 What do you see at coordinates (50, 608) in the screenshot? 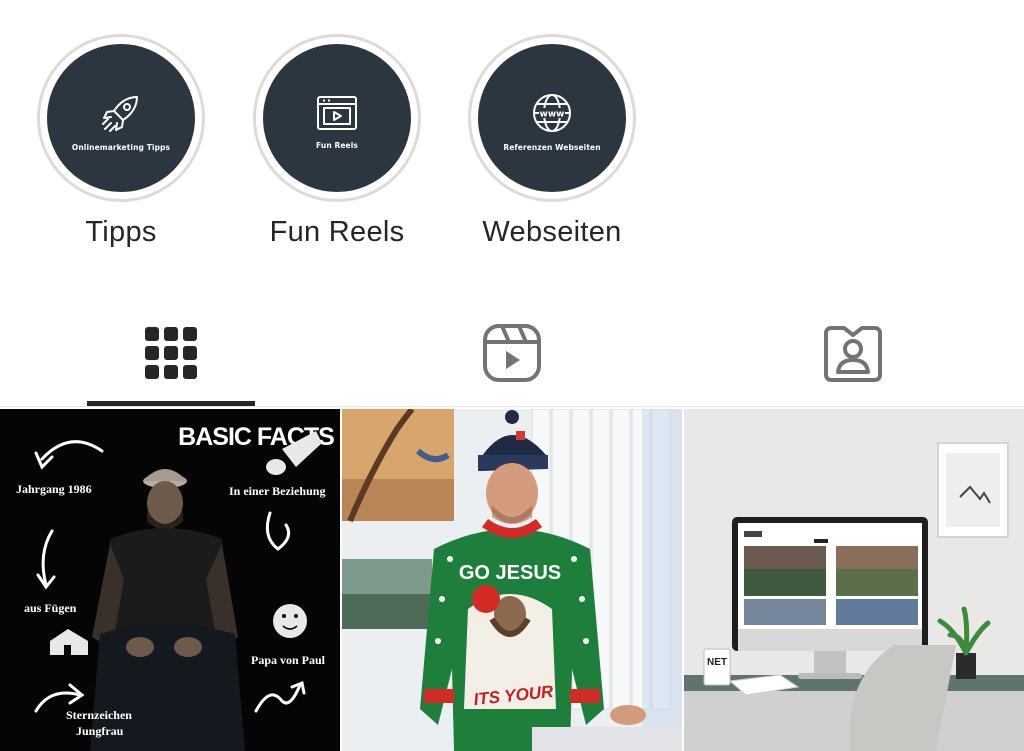
I see `fact-text: aus Fügen` at bounding box center [50, 608].